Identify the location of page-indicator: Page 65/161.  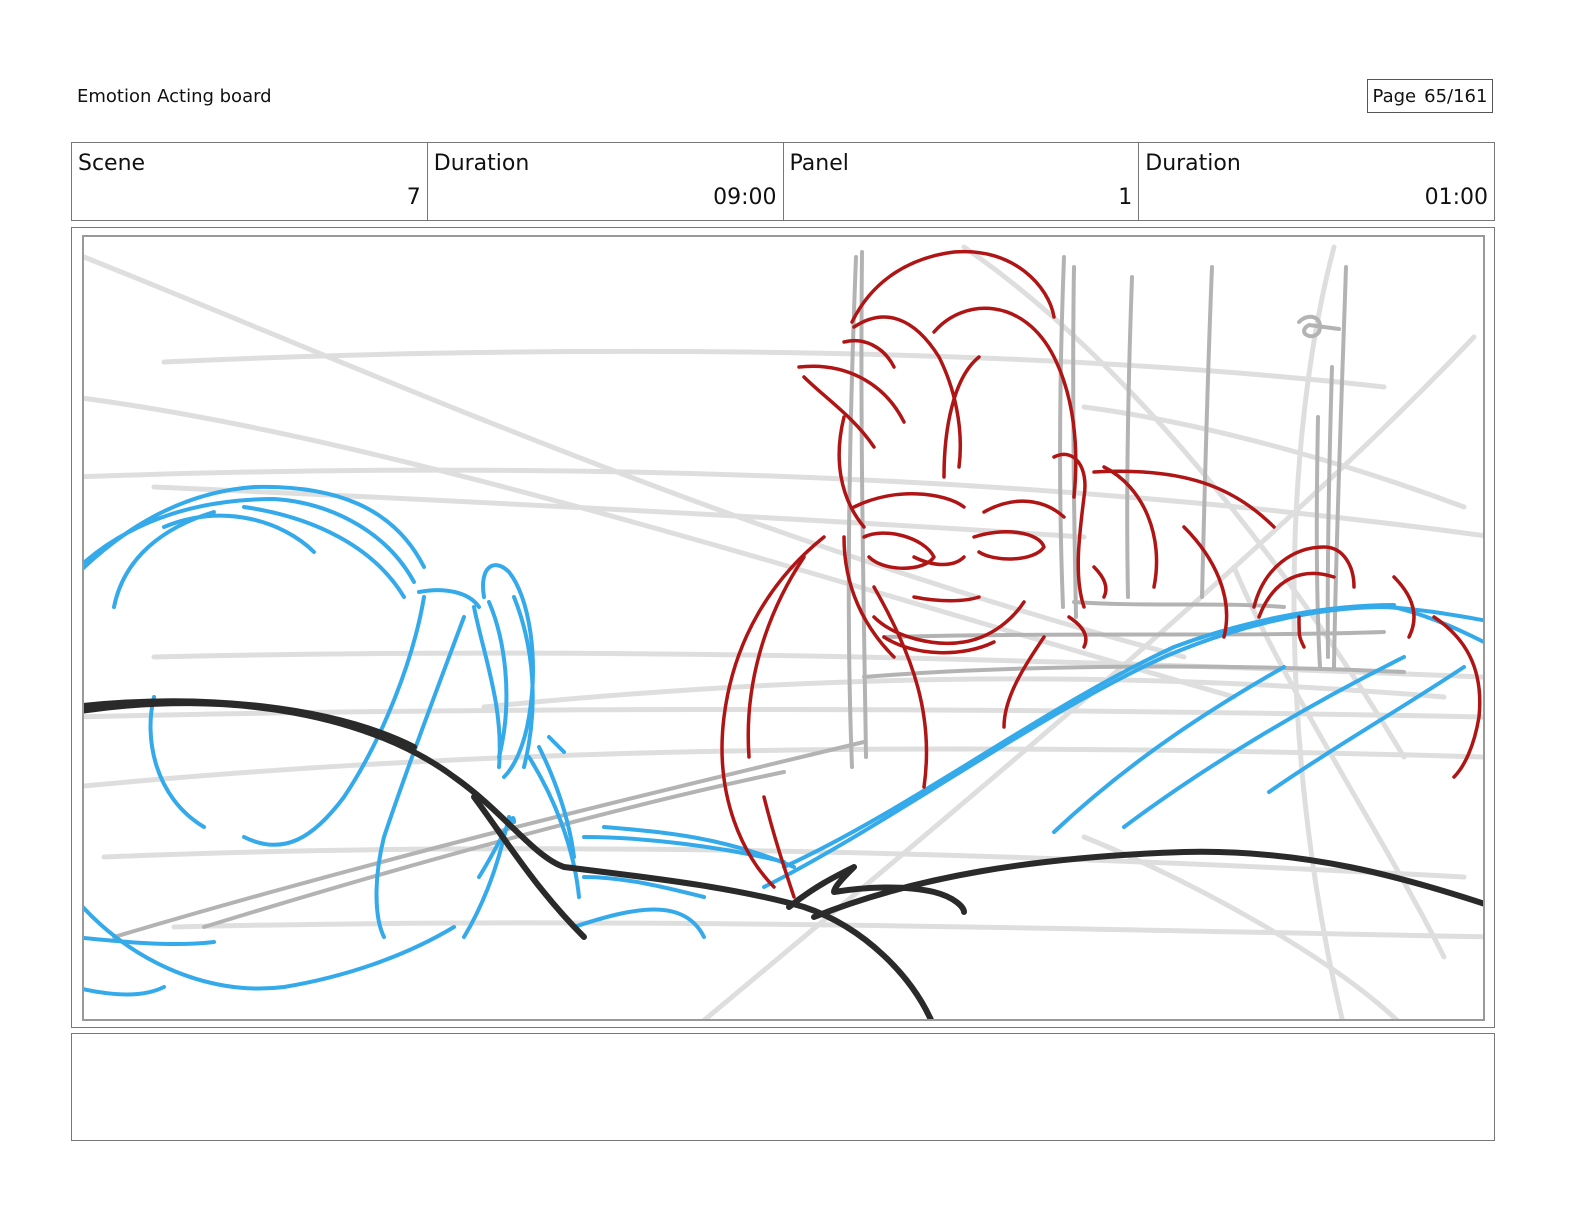
(1430, 96).